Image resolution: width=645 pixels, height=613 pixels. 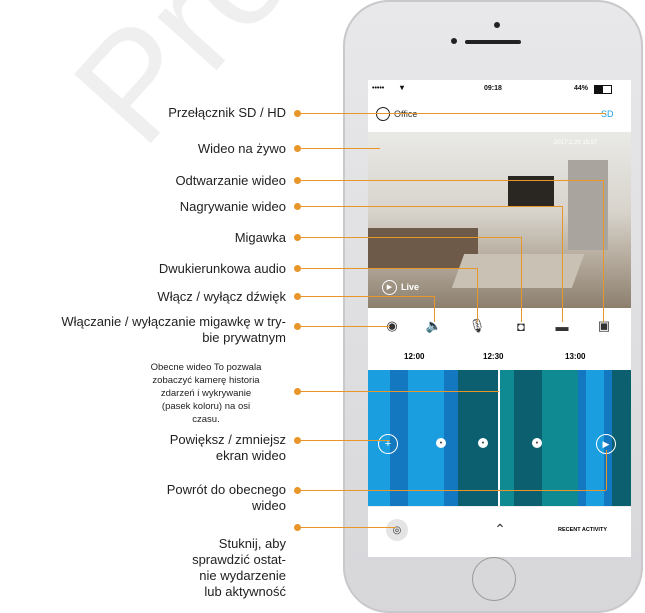 What do you see at coordinates (389, 287) in the screenshot?
I see `play-icon: ▶` at bounding box center [389, 287].